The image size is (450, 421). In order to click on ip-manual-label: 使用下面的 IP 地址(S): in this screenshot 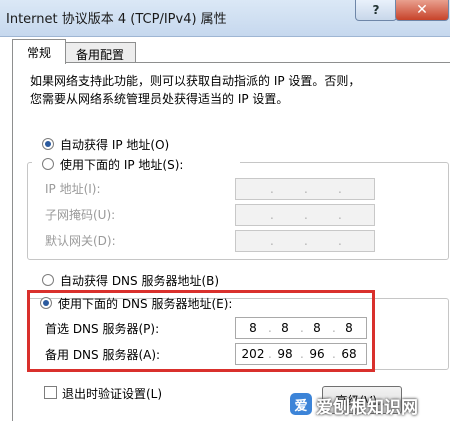, I will do `click(121, 164)`.